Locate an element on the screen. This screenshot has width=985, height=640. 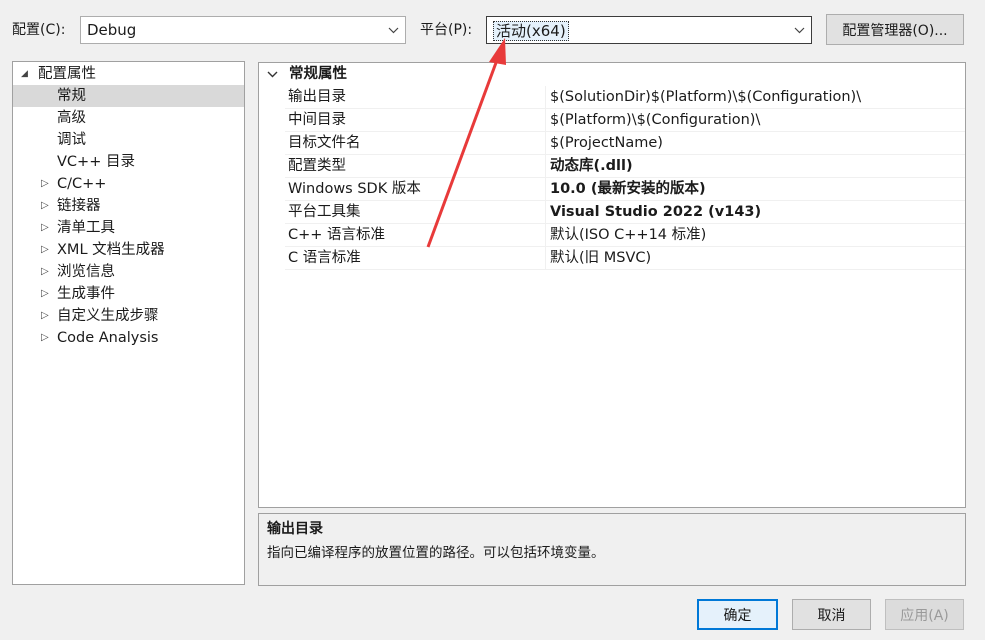
cancel-button: 取消 is located at coordinates (831, 614).